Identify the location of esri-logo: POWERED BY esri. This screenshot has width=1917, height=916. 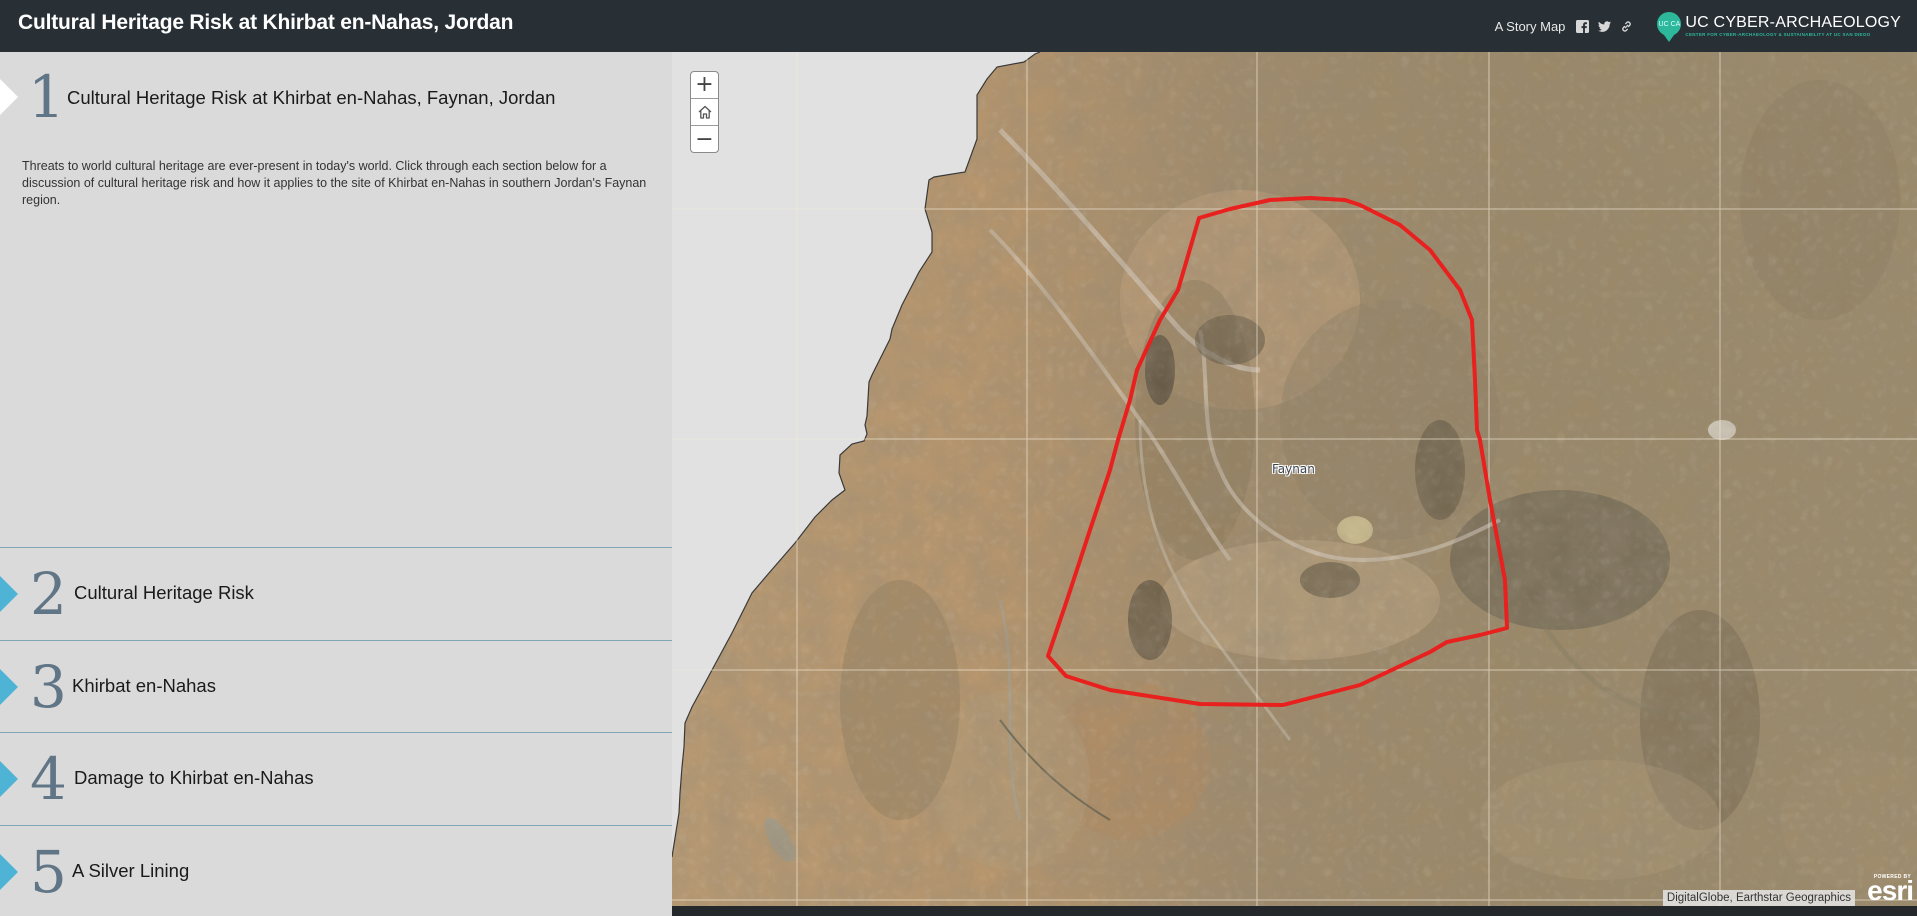
(1886, 890).